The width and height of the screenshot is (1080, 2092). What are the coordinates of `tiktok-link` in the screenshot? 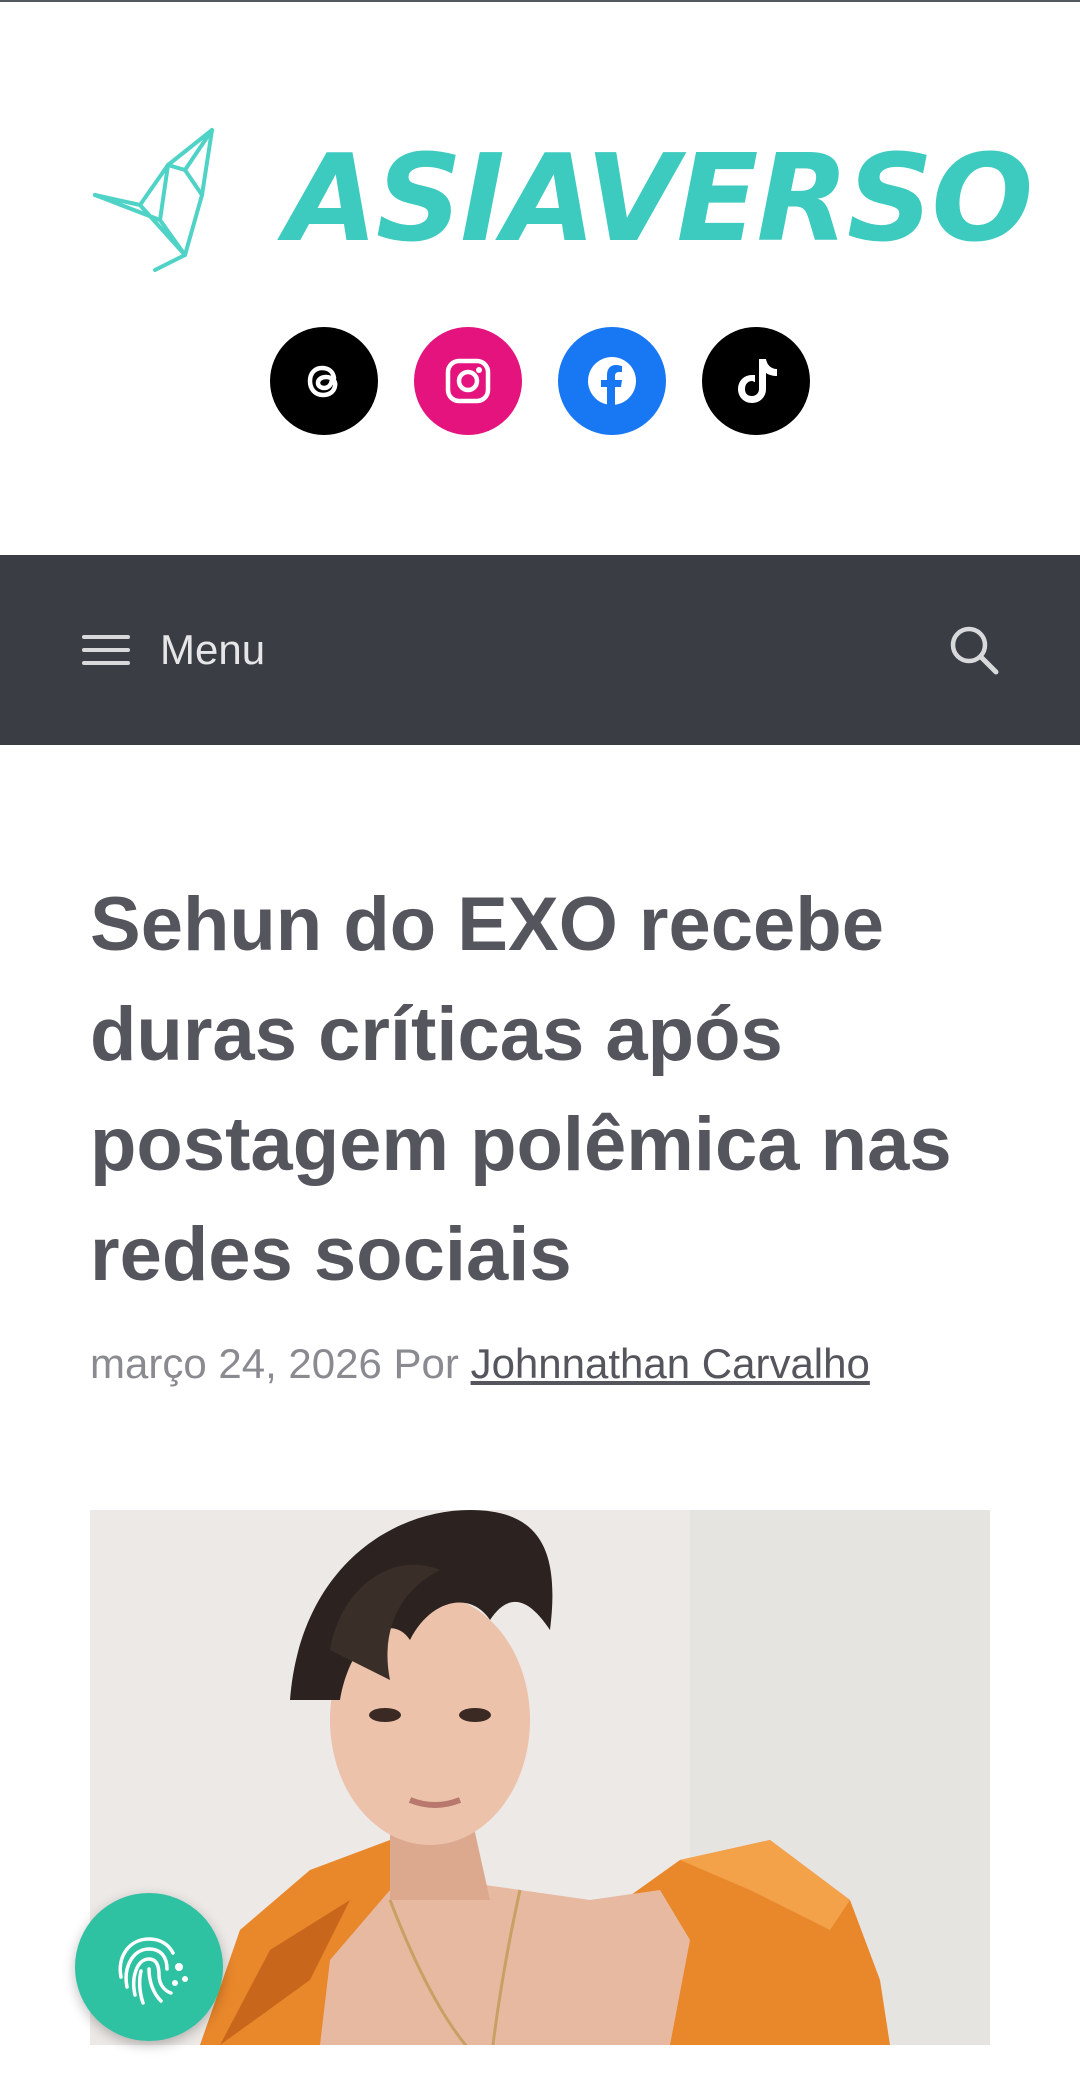 It's located at (756, 381).